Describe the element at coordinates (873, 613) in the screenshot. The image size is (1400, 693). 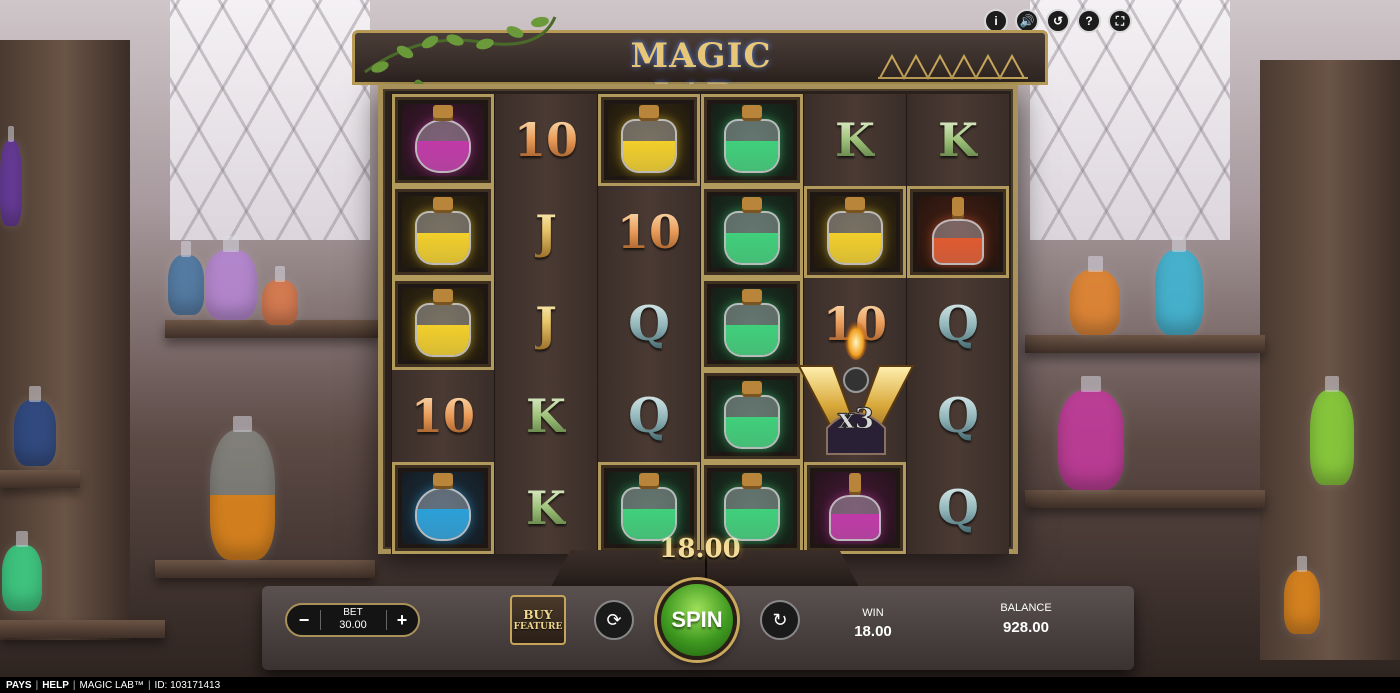
I see `win-label: WIN` at that location.